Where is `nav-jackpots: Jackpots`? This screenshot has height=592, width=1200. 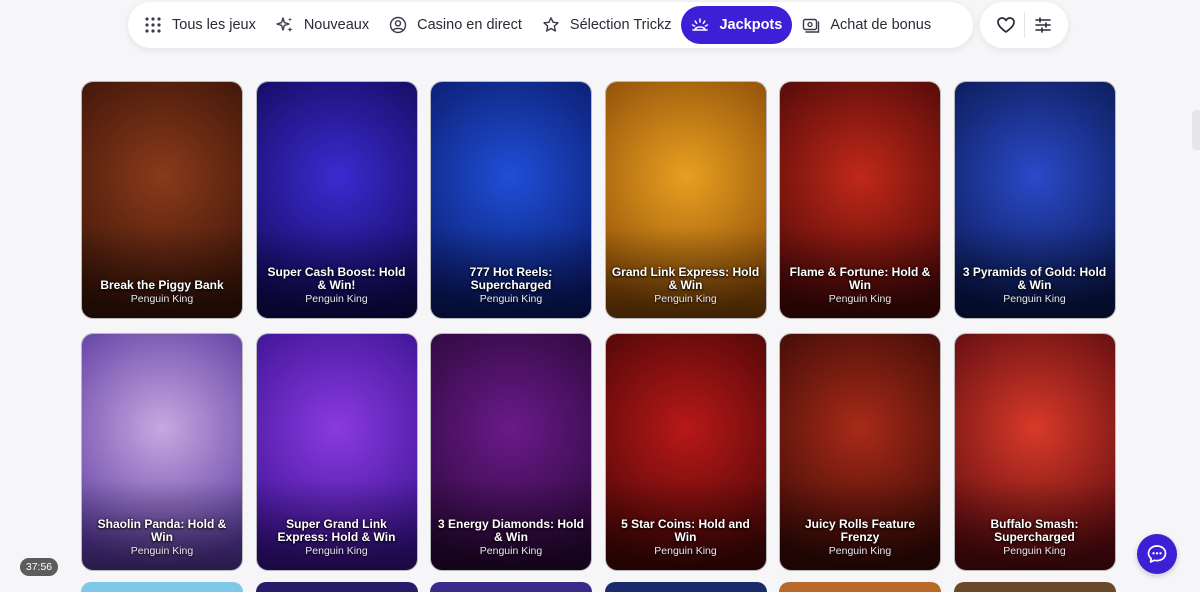
nav-jackpots: Jackpots is located at coordinates (737, 25).